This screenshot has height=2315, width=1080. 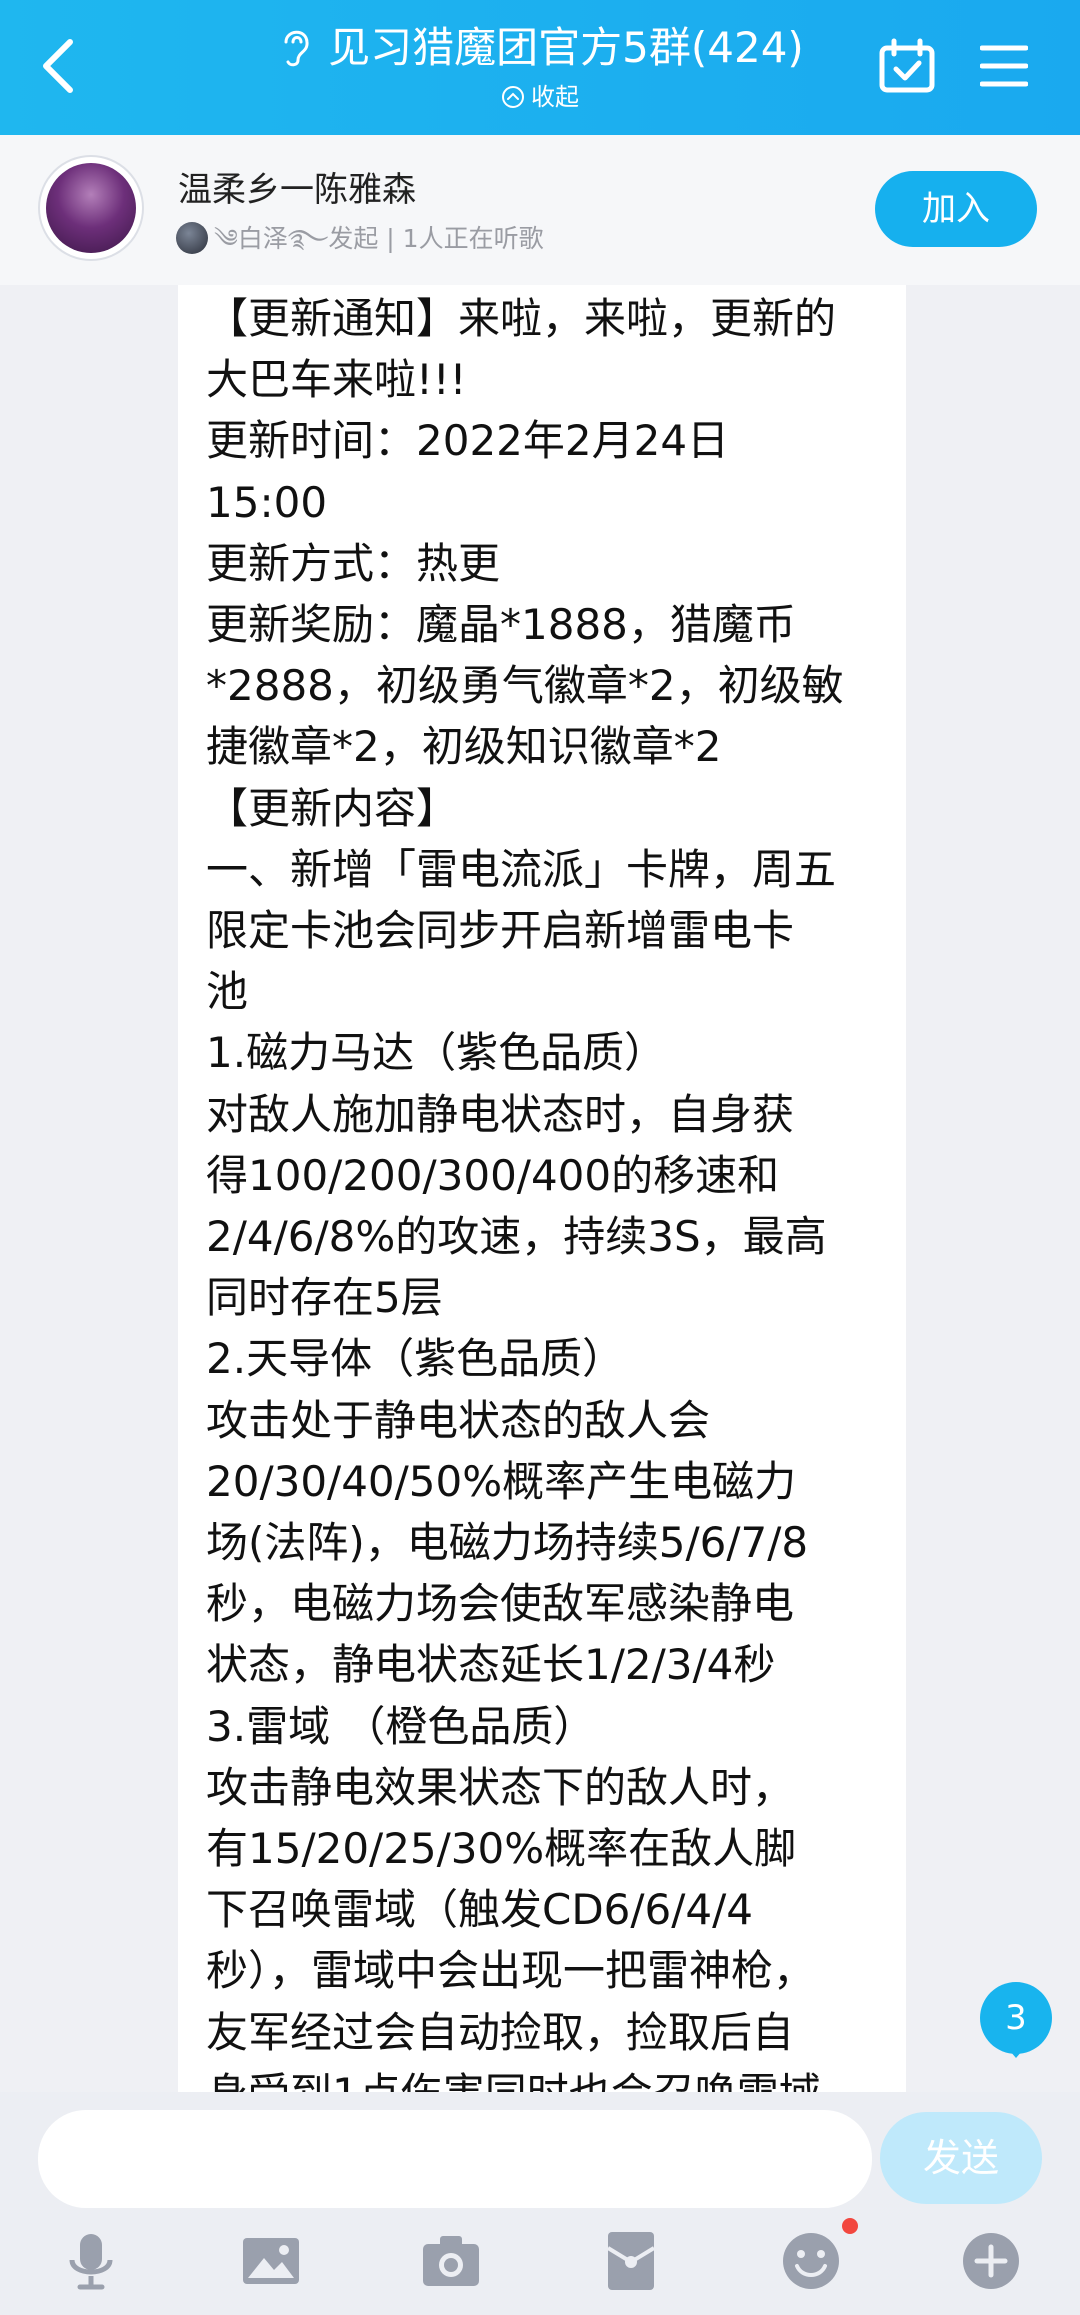 I want to click on red-packet-icon, so click(x=631, y=2261).